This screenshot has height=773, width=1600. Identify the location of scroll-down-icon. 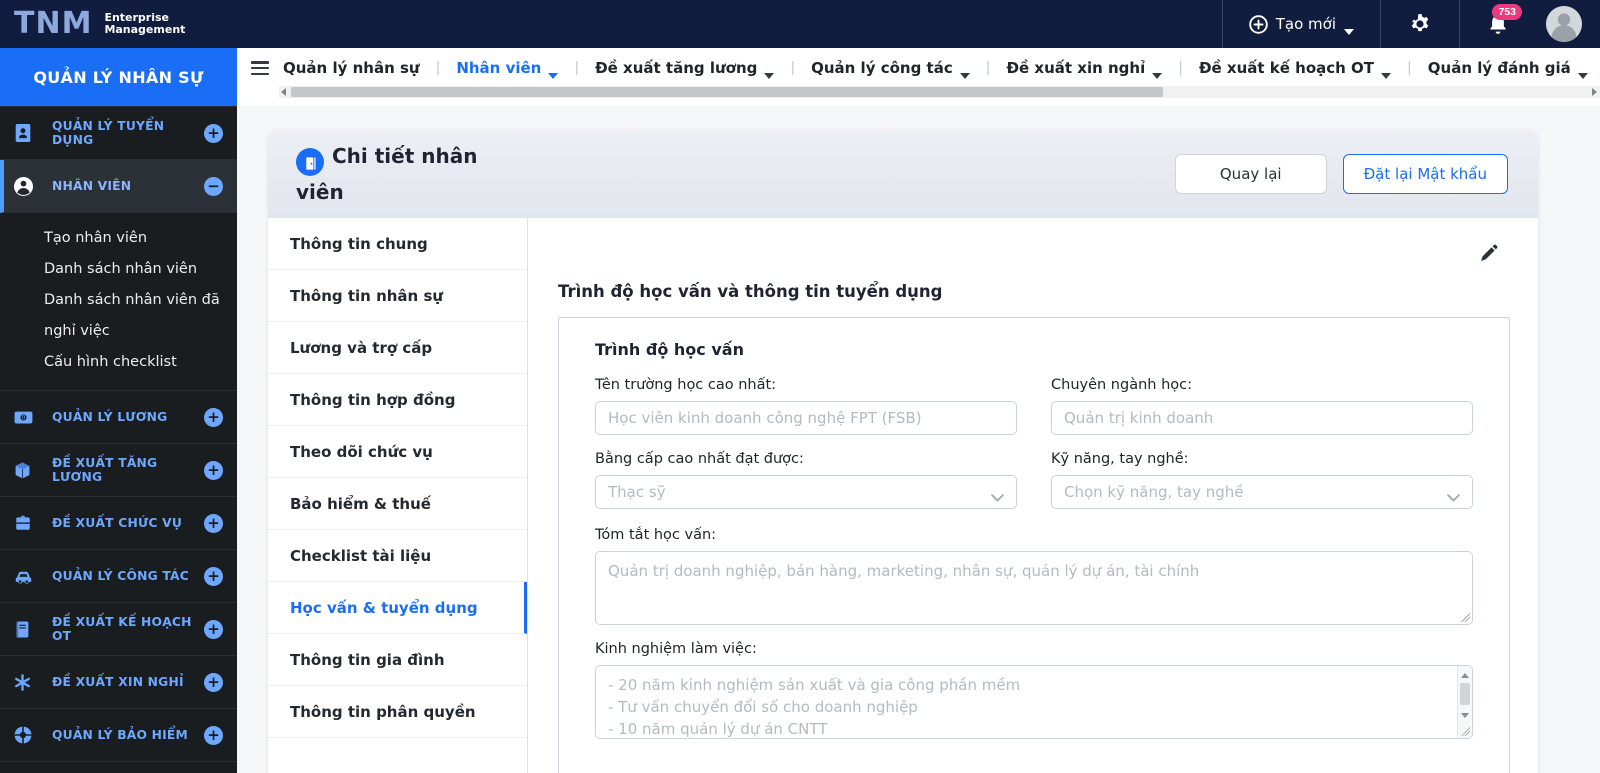
(1465, 715).